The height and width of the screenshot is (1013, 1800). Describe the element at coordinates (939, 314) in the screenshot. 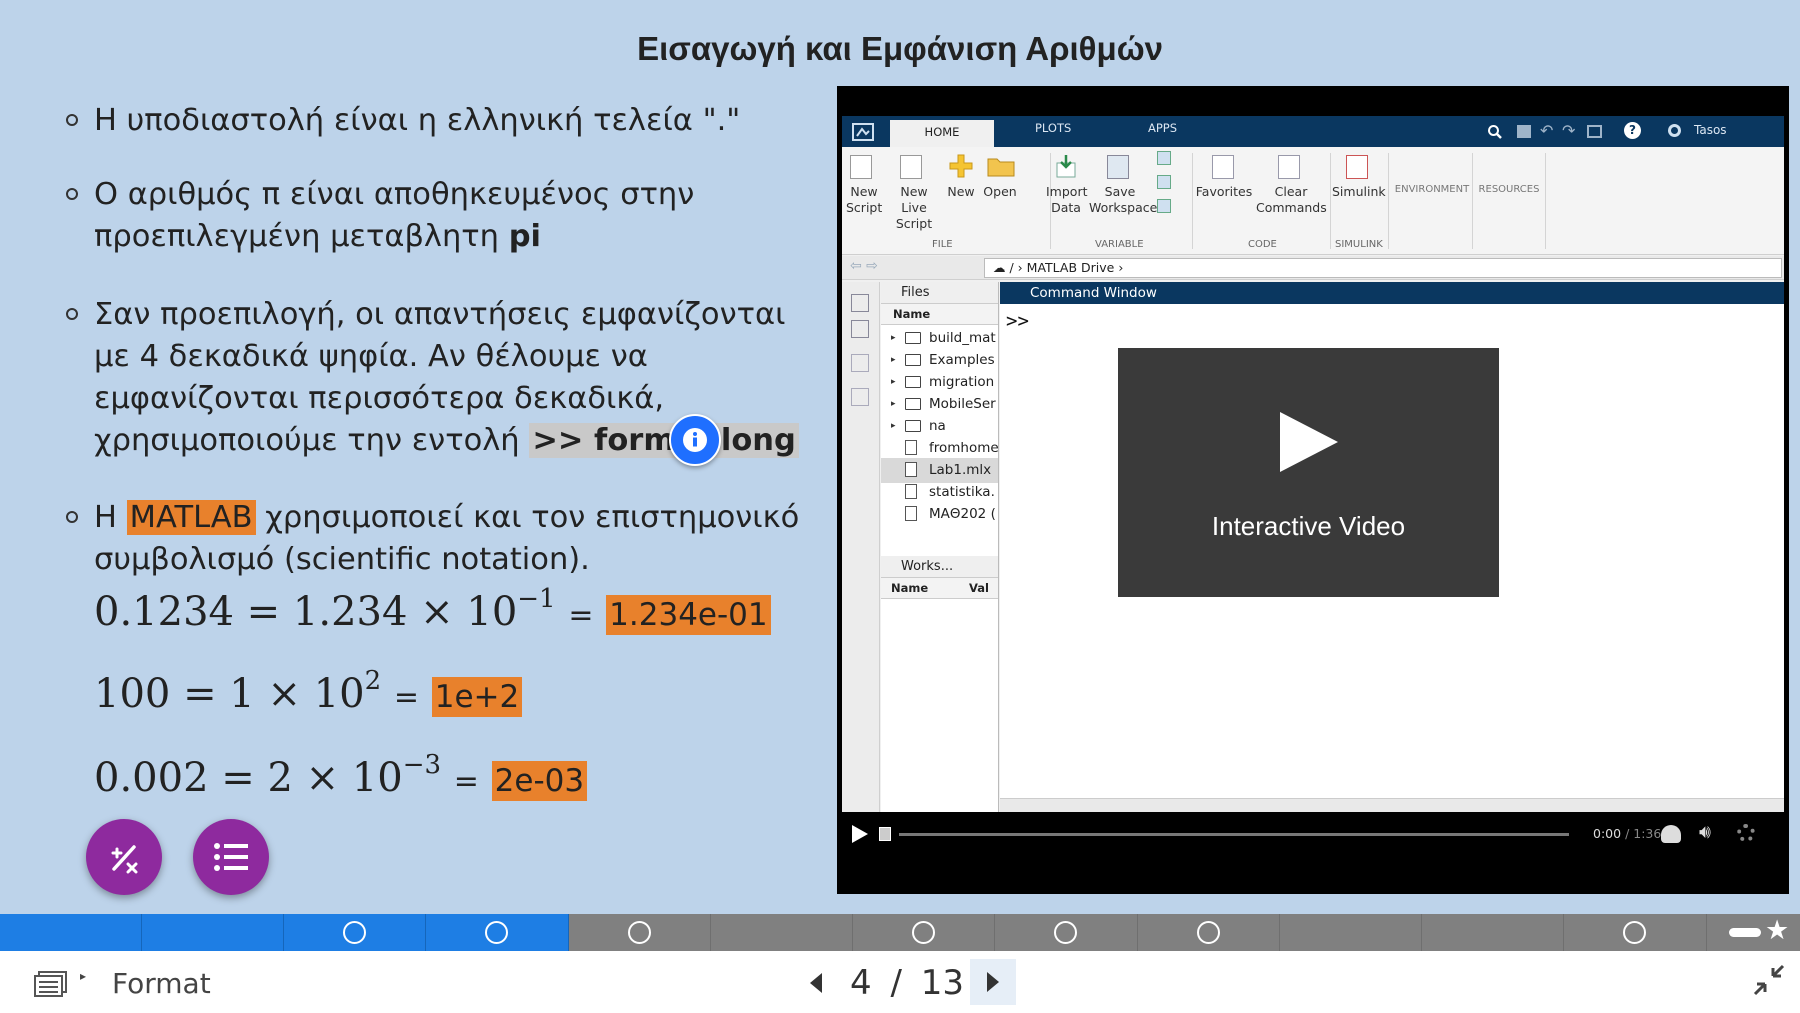

I see `files-column-name: Name` at that location.